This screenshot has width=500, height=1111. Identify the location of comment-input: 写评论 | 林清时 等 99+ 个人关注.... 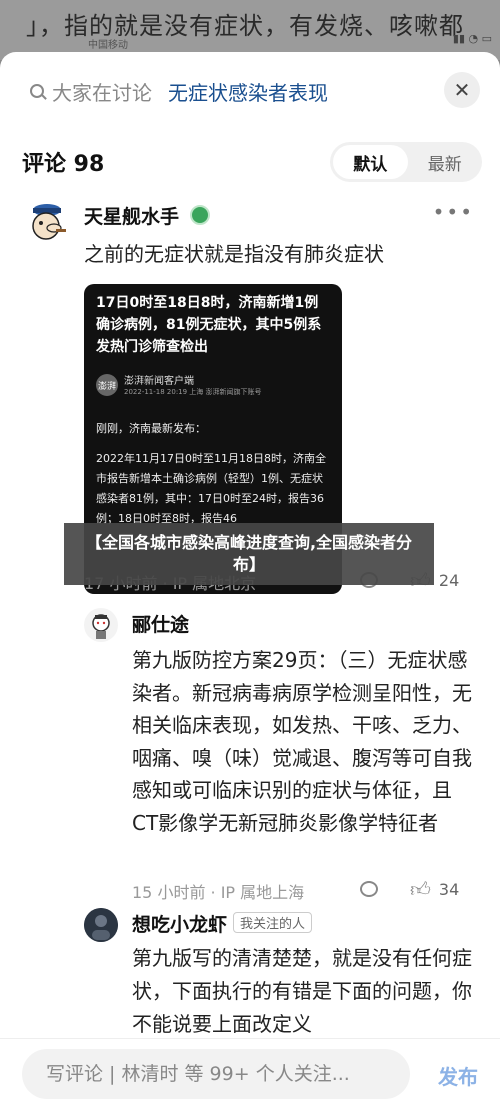
(216, 1074).